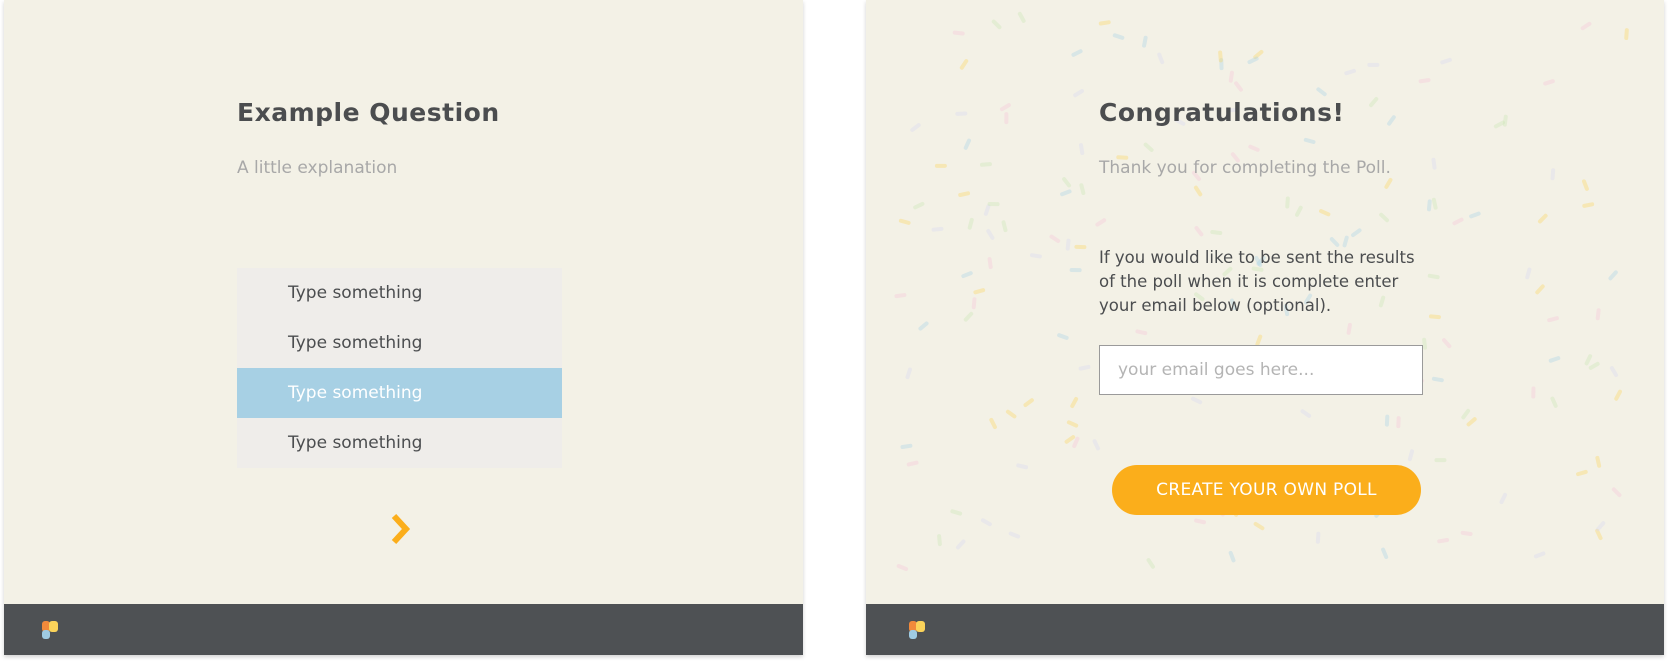  Describe the element at coordinates (1265, 629) in the screenshot. I see `footer-bar` at that location.